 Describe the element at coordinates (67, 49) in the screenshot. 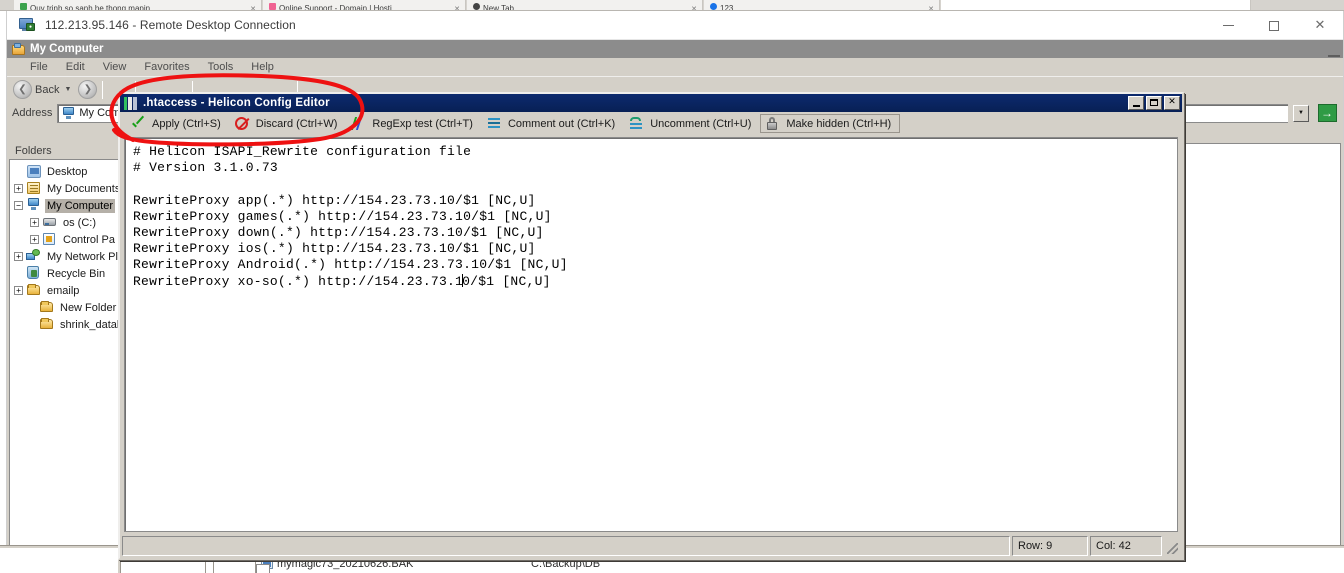

I see `explorer-window-title: My Computer` at that location.